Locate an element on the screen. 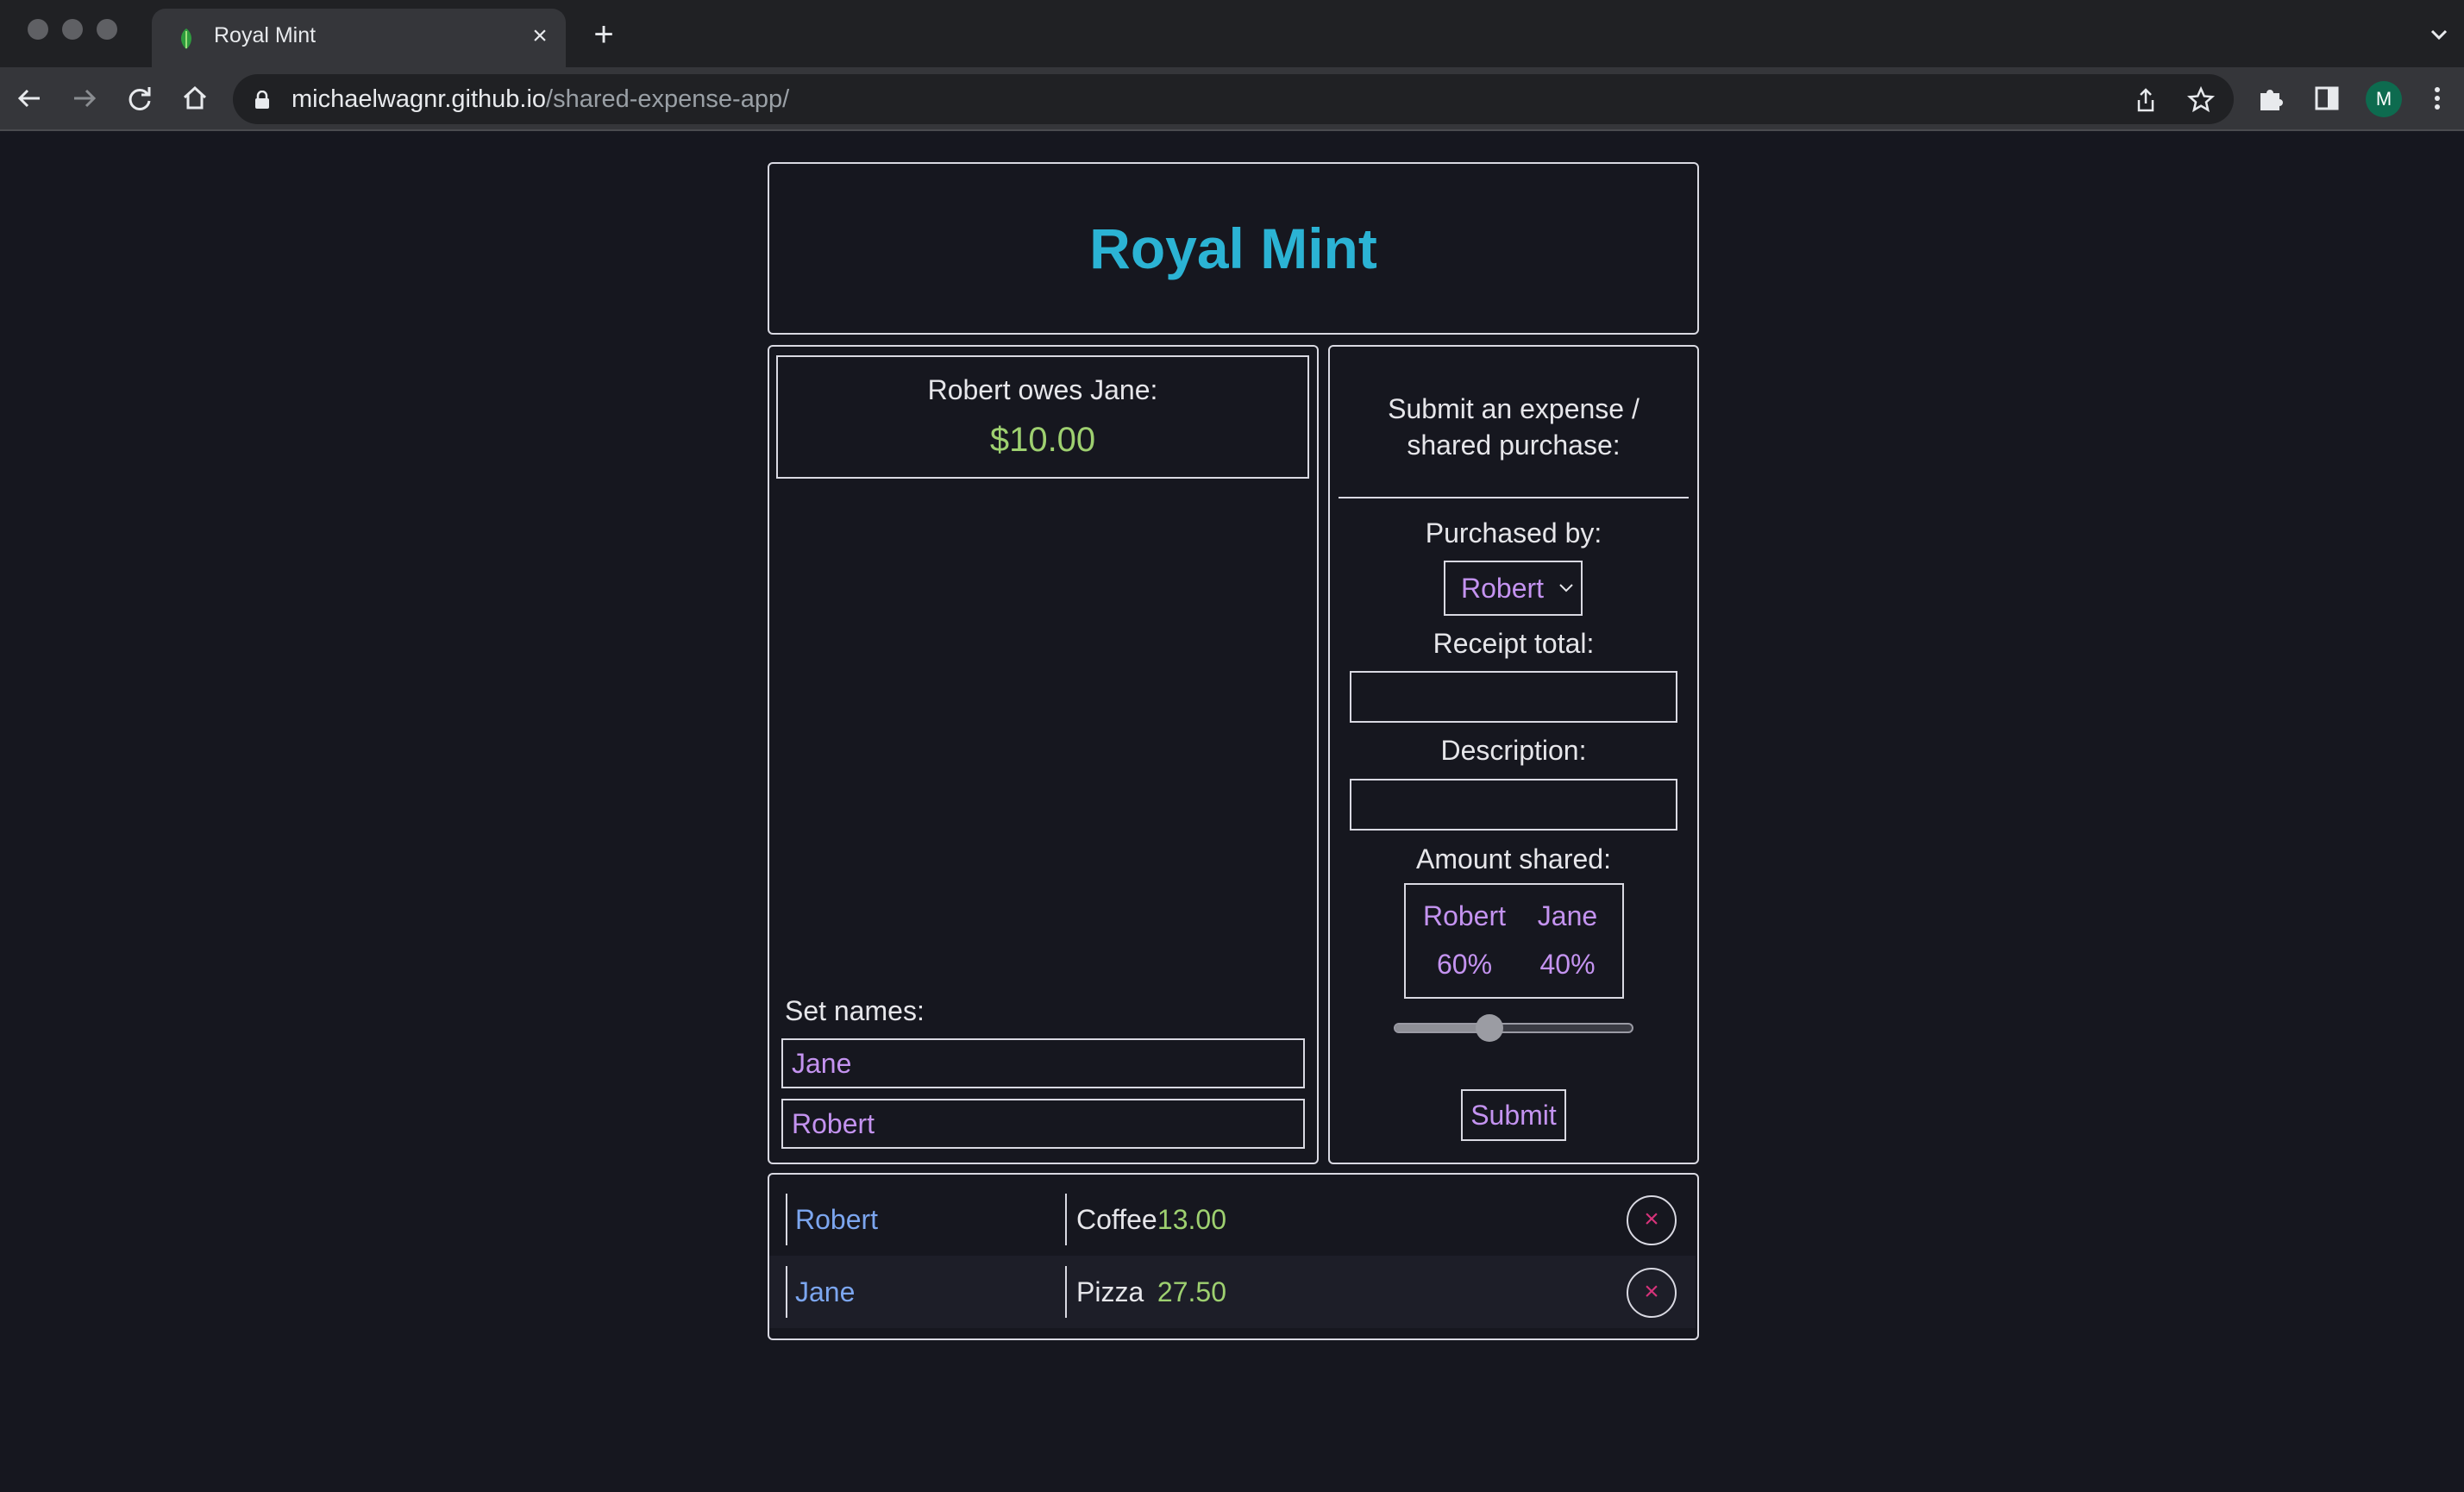  description-label: Description: is located at coordinates (1514, 750).